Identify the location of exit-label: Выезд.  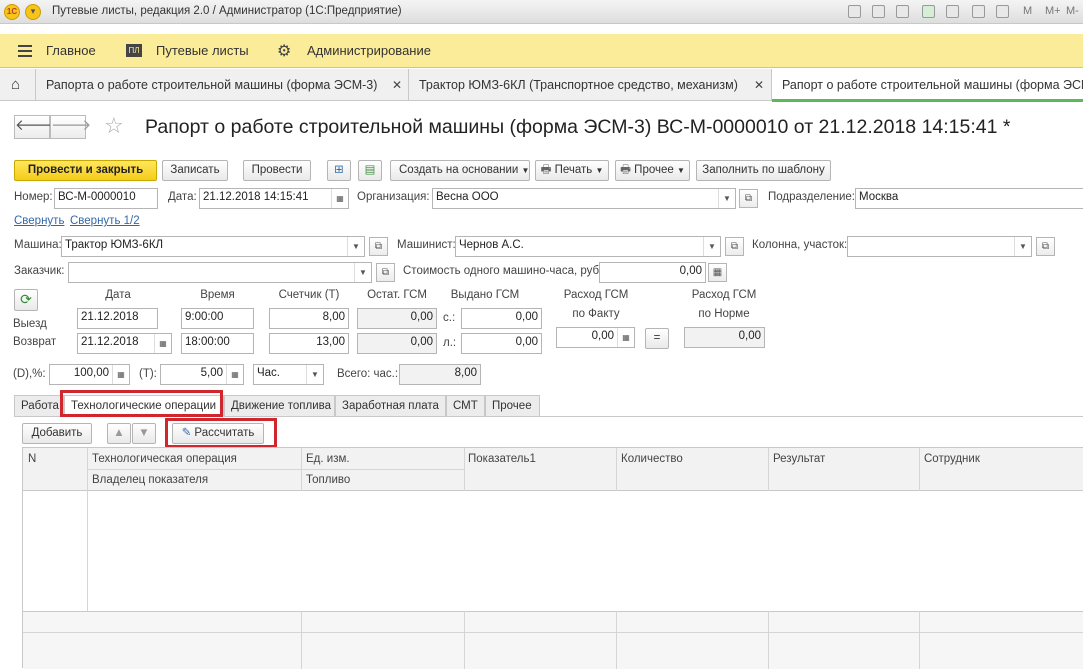
(30, 324).